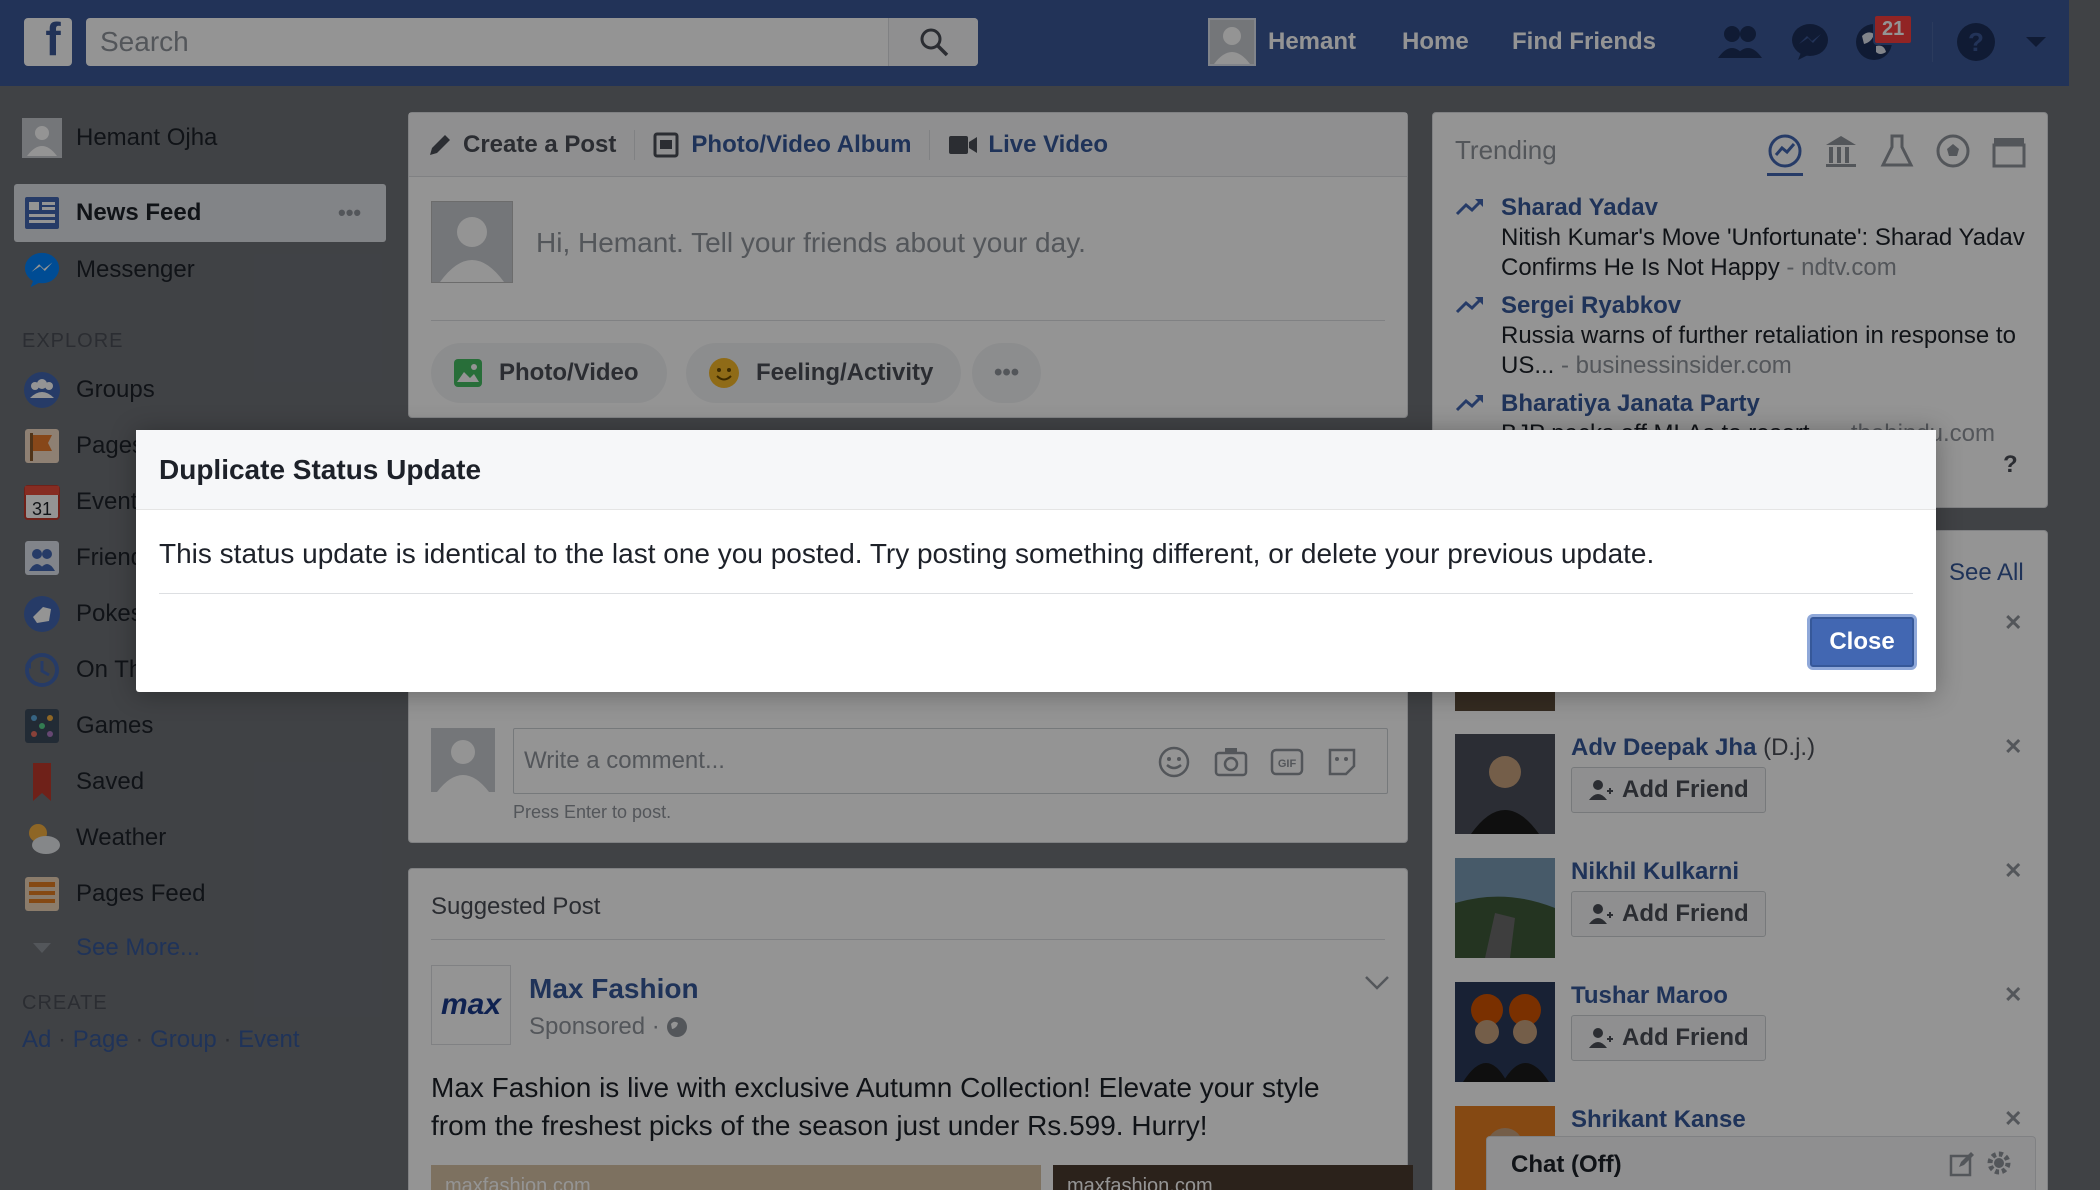  What do you see at coordinates (1036, 593) in the screenshot?
I see `dialog-divider` at bounding box center [1036, 593].